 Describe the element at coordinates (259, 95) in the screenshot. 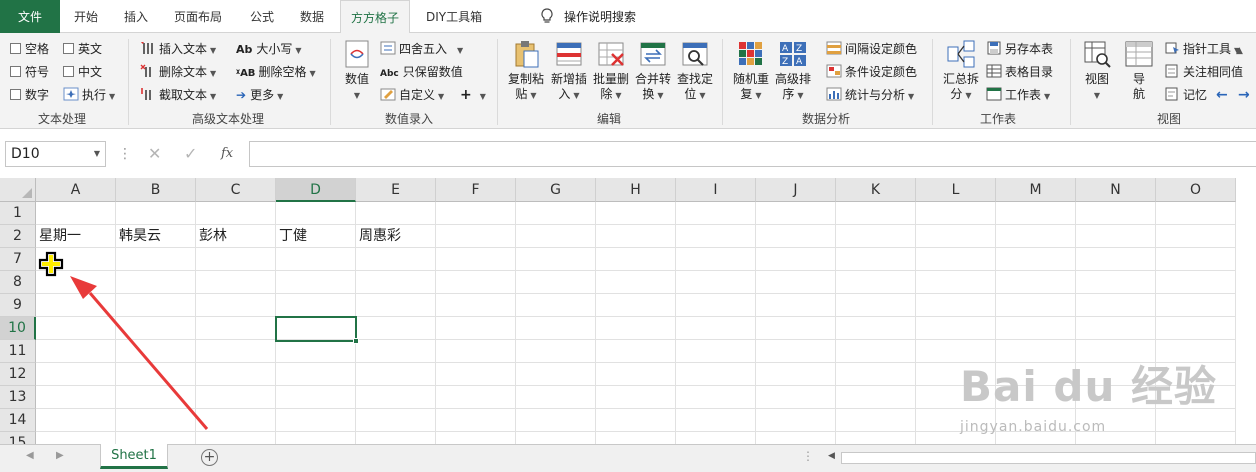

I see `more-button: ➔ 更多 ▼` at that location.